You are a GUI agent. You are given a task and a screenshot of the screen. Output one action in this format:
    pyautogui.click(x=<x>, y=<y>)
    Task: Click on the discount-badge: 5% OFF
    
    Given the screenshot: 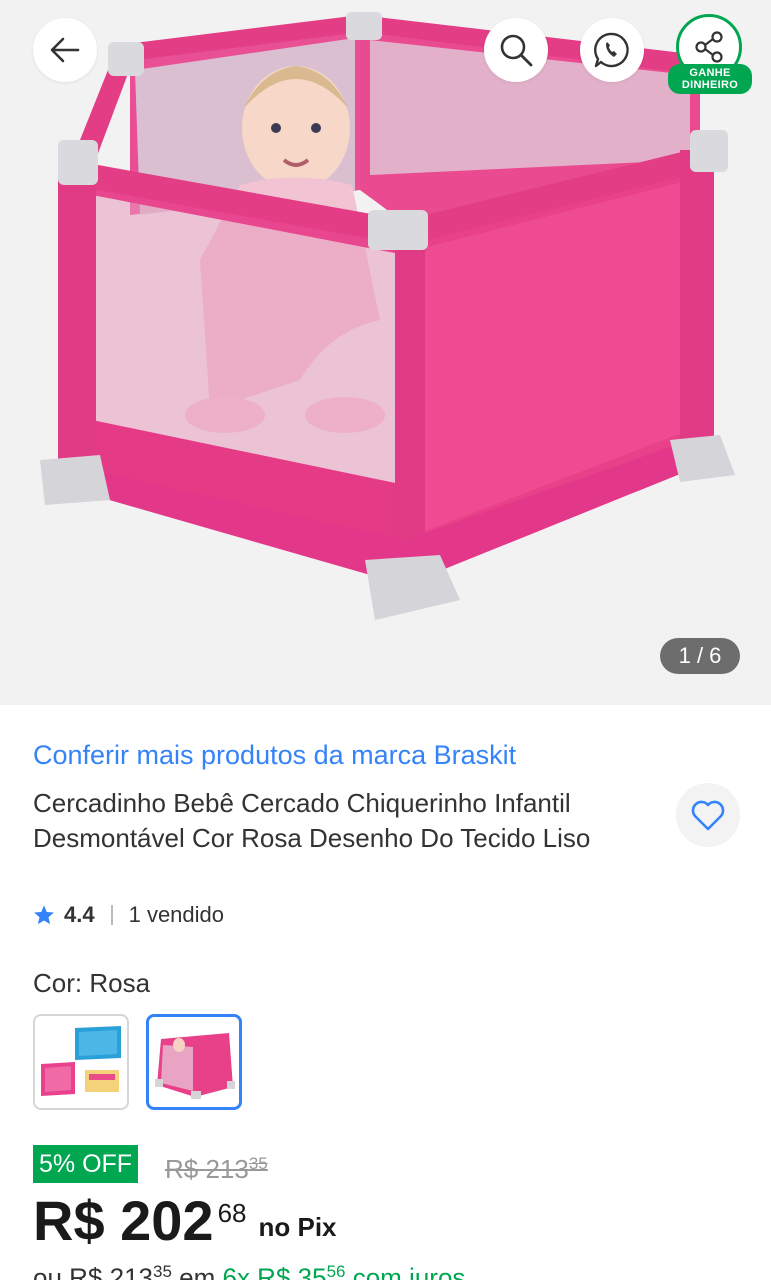 What is the action you would take?
    pyautogui.click(x=86, y=1164)
    